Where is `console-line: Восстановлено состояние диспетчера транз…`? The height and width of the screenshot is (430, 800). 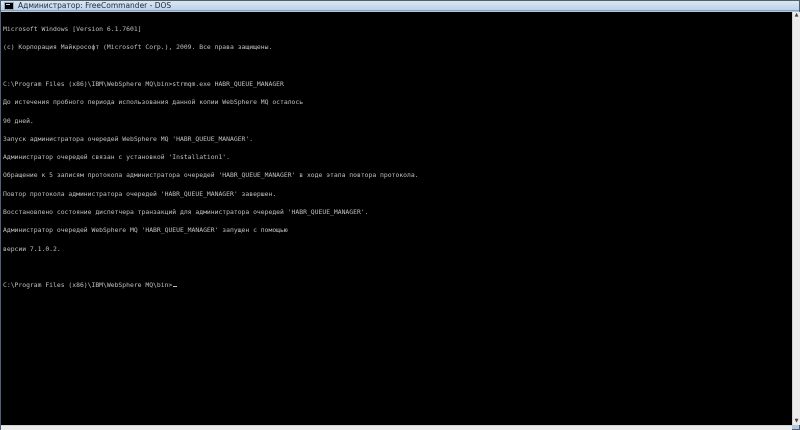
console-line: Восстановлено состояние диспетчера транз… is located at coordinates (186, 212).